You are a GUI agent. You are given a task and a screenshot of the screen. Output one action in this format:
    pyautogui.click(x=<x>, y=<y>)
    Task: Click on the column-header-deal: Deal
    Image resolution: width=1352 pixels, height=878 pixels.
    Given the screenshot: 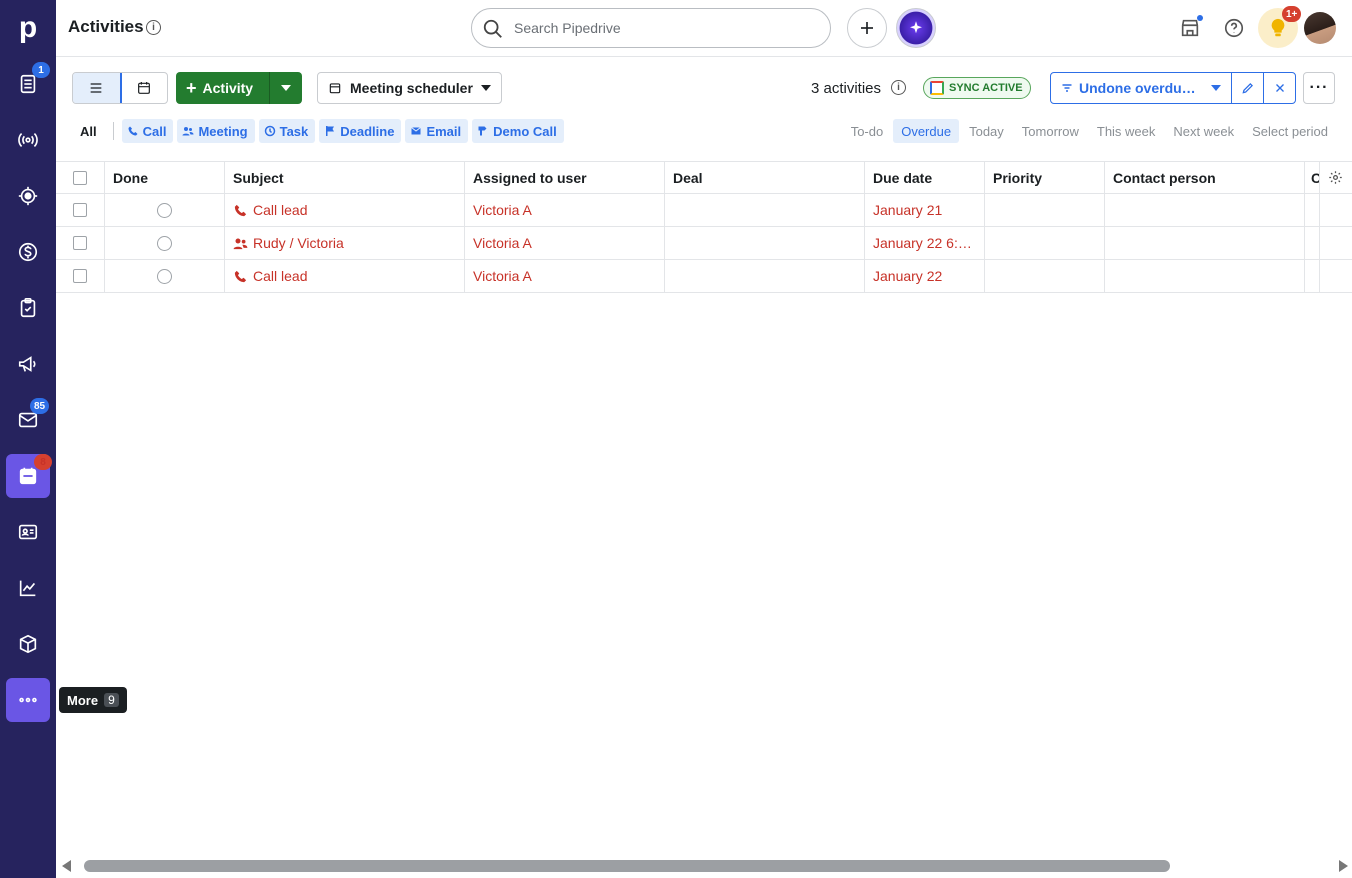 What is the action you would take?
    pyautogui.click(x=765, y=177)
    